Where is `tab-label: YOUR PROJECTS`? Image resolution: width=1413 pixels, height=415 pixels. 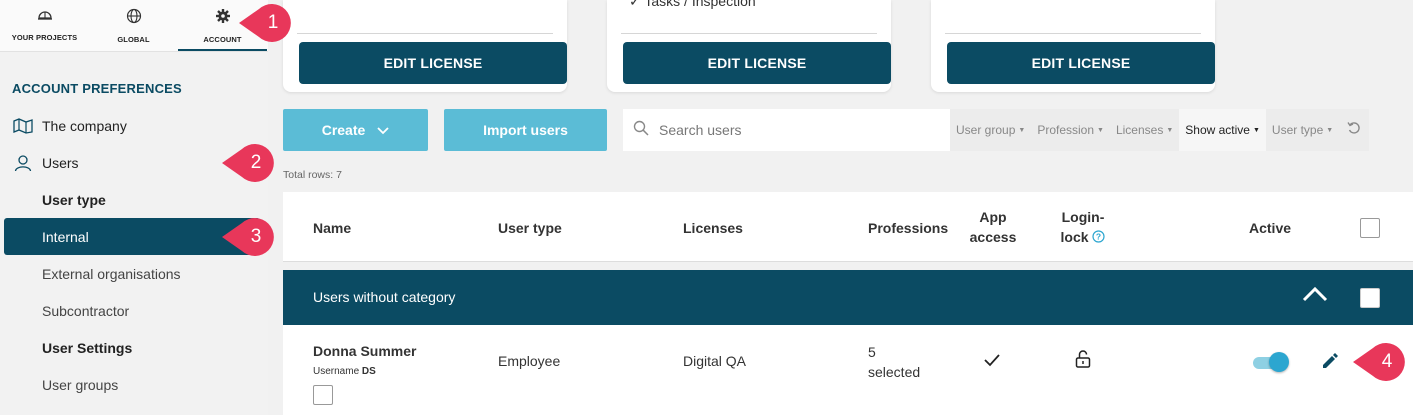
tab-label: YOUR PROJECTS is located at coordinates (44, 37).